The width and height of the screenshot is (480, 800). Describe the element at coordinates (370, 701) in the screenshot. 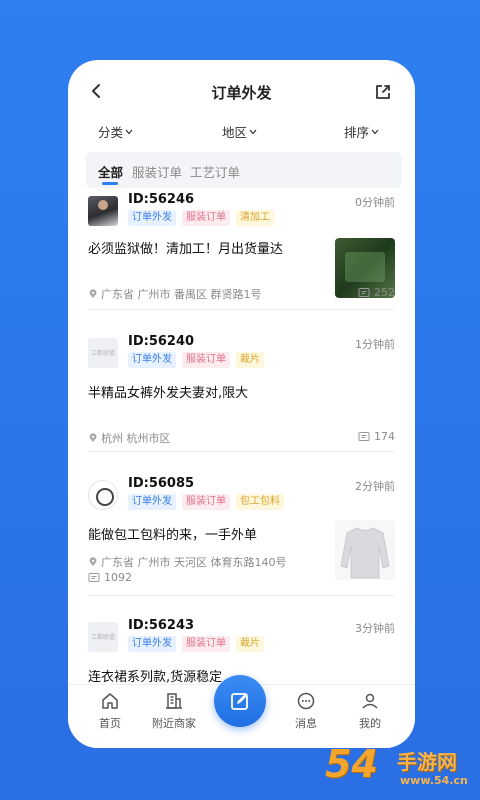

I see `user-icon` at that location.